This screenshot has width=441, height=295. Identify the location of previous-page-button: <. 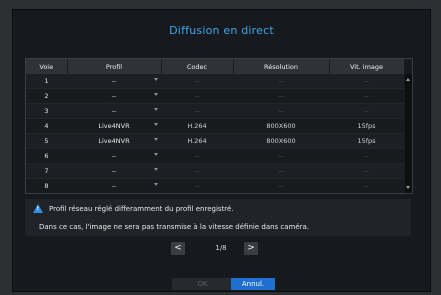
(178, 248).